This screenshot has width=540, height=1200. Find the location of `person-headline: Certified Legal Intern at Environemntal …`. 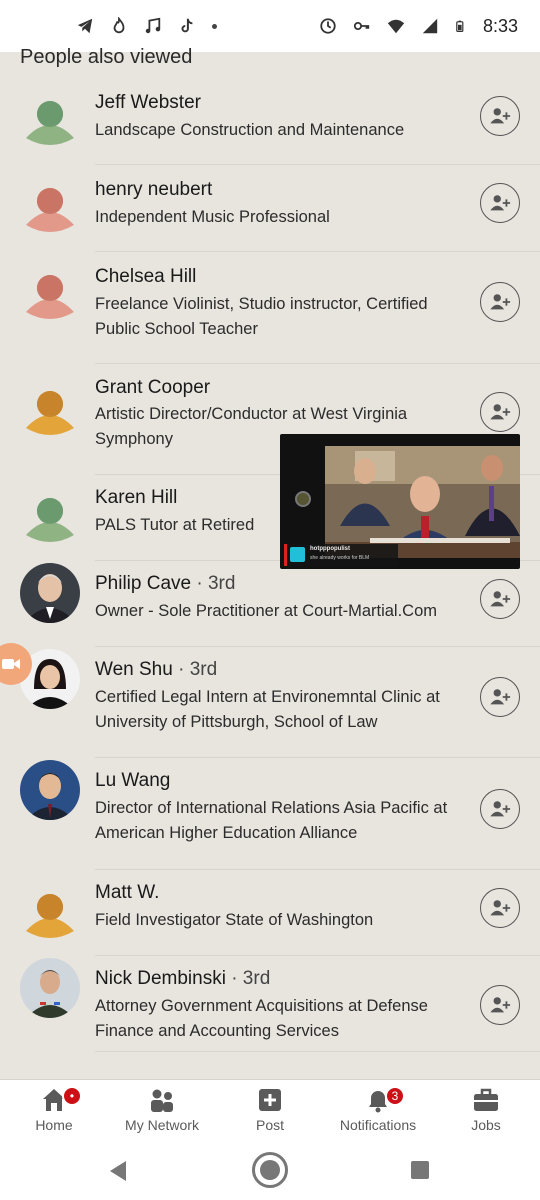

person-headline: Certified Legal Intern at Environemntal … is located at coordinates (267, 709).